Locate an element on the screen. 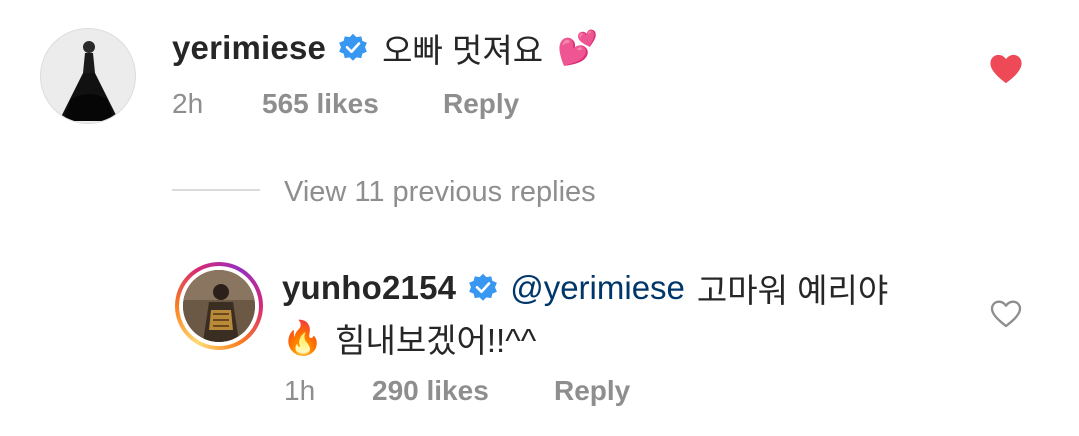 The width and height of the screenshot is (1079, 436). liked-heart-icon is located at coordinates (1006, 69).